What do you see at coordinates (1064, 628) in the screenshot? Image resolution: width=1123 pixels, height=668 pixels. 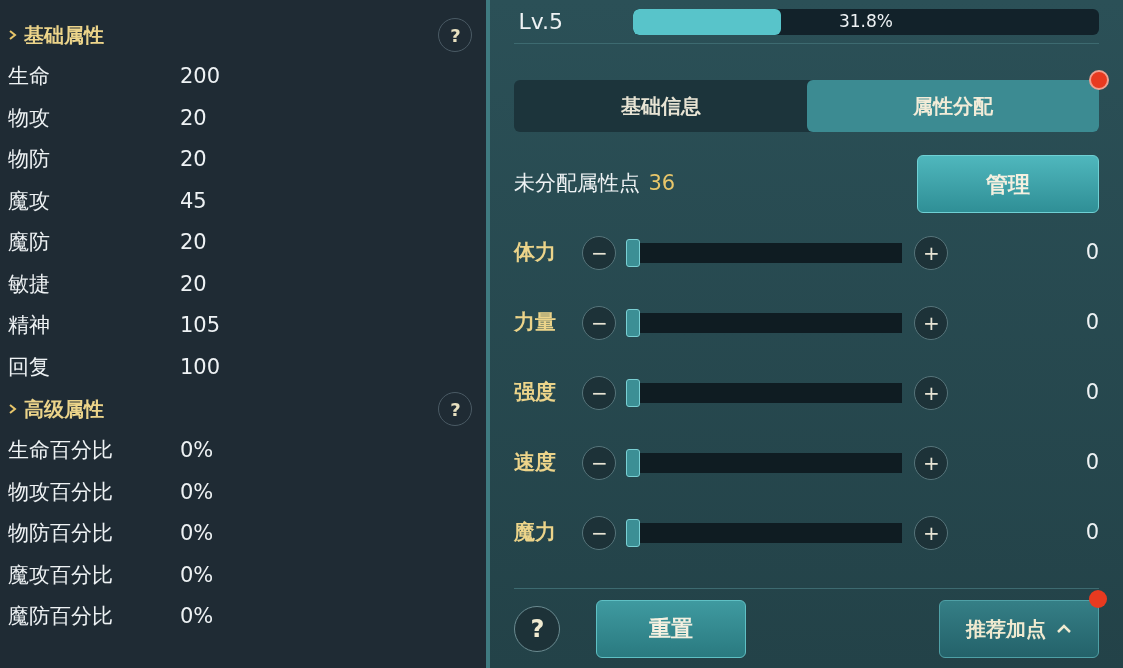 I see `chevron-up-icon` at bounding box center [1064, 628].